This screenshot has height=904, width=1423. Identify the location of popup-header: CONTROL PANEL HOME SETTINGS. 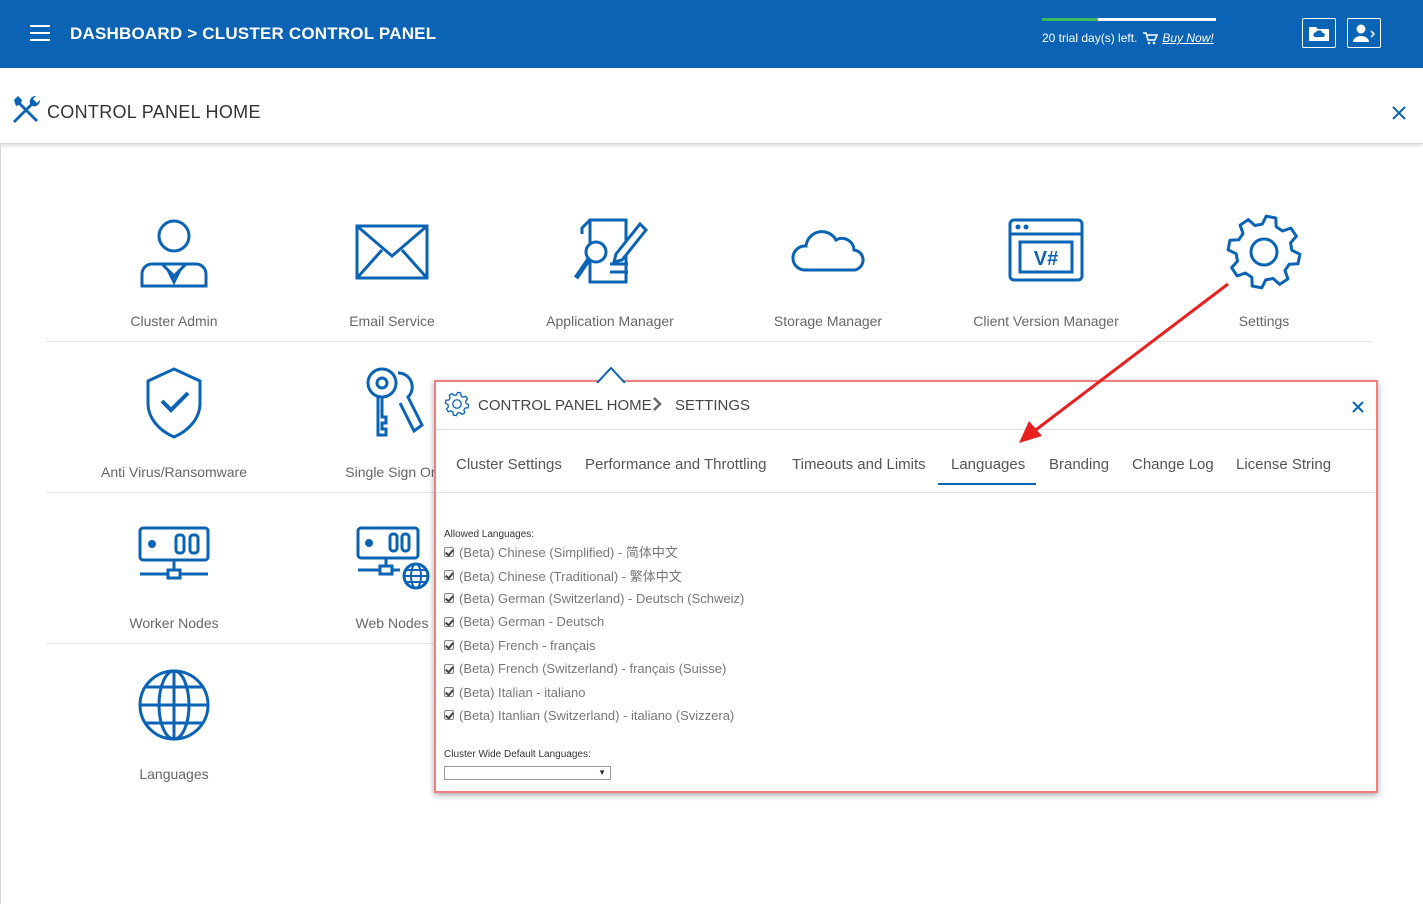
(906, 406).